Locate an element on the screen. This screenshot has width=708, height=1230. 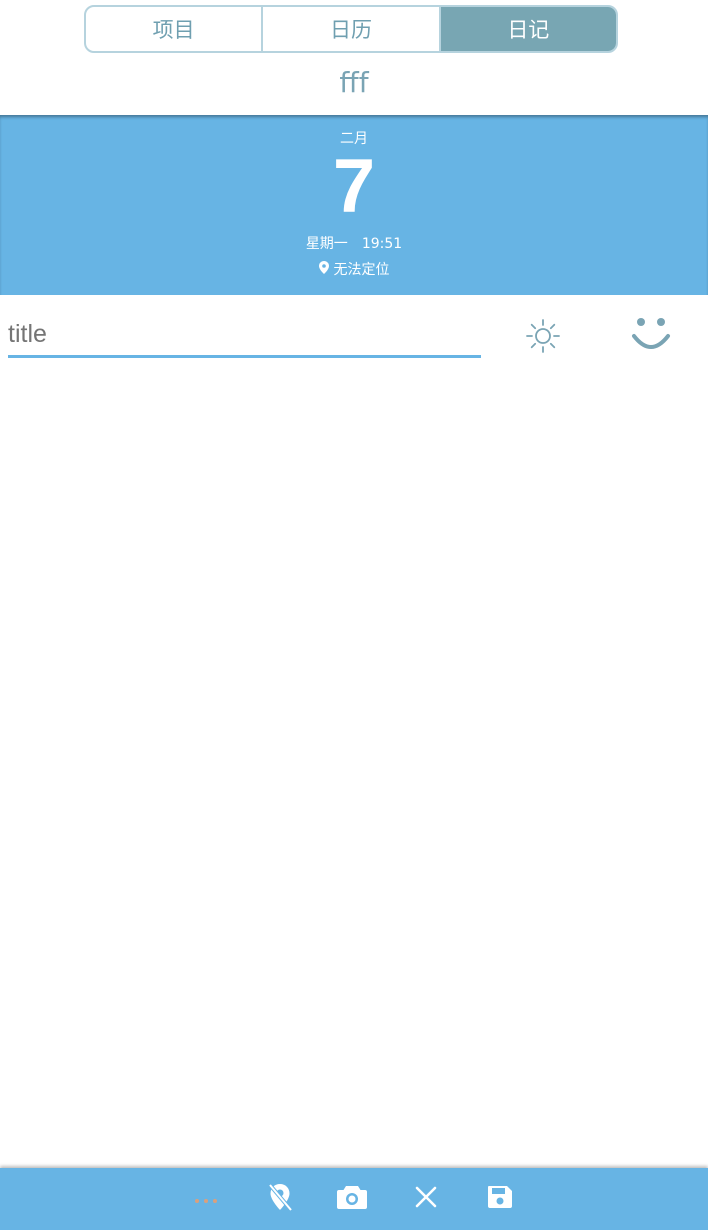
close-icon is located at coordinates (426, 1199).